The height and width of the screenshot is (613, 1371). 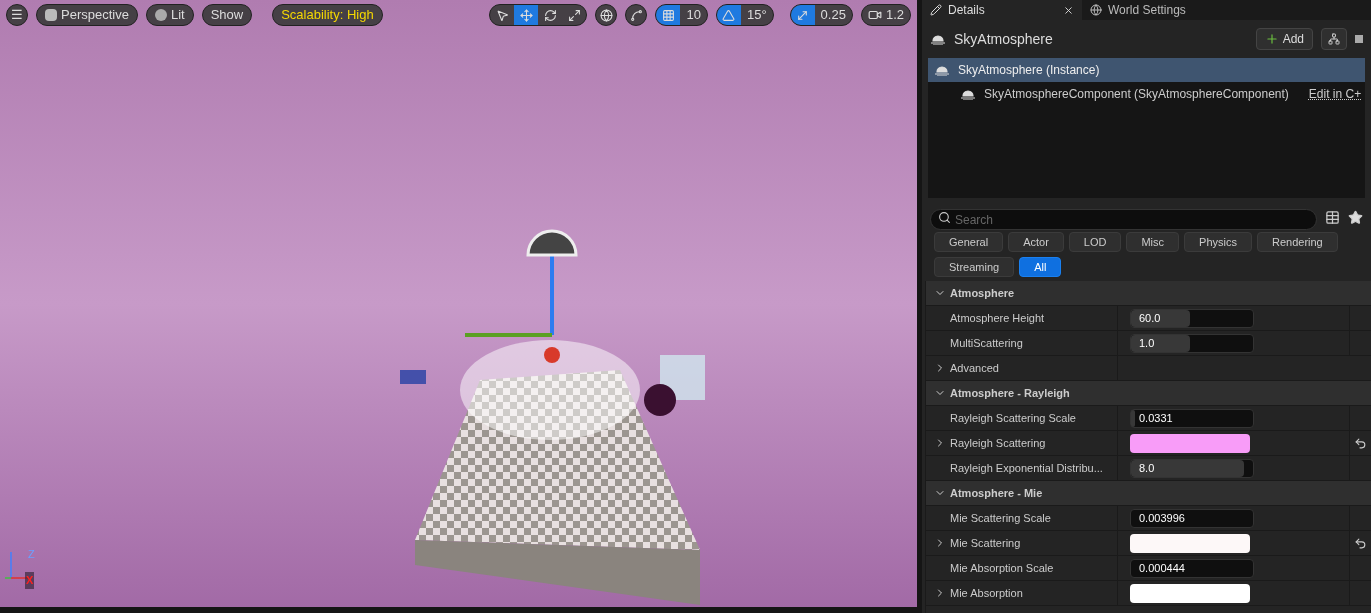 What do you see at coordinates (997, 318) in the screenshot?
I see `property-label: Atmosphere Height` at bounding box center [997, 318].